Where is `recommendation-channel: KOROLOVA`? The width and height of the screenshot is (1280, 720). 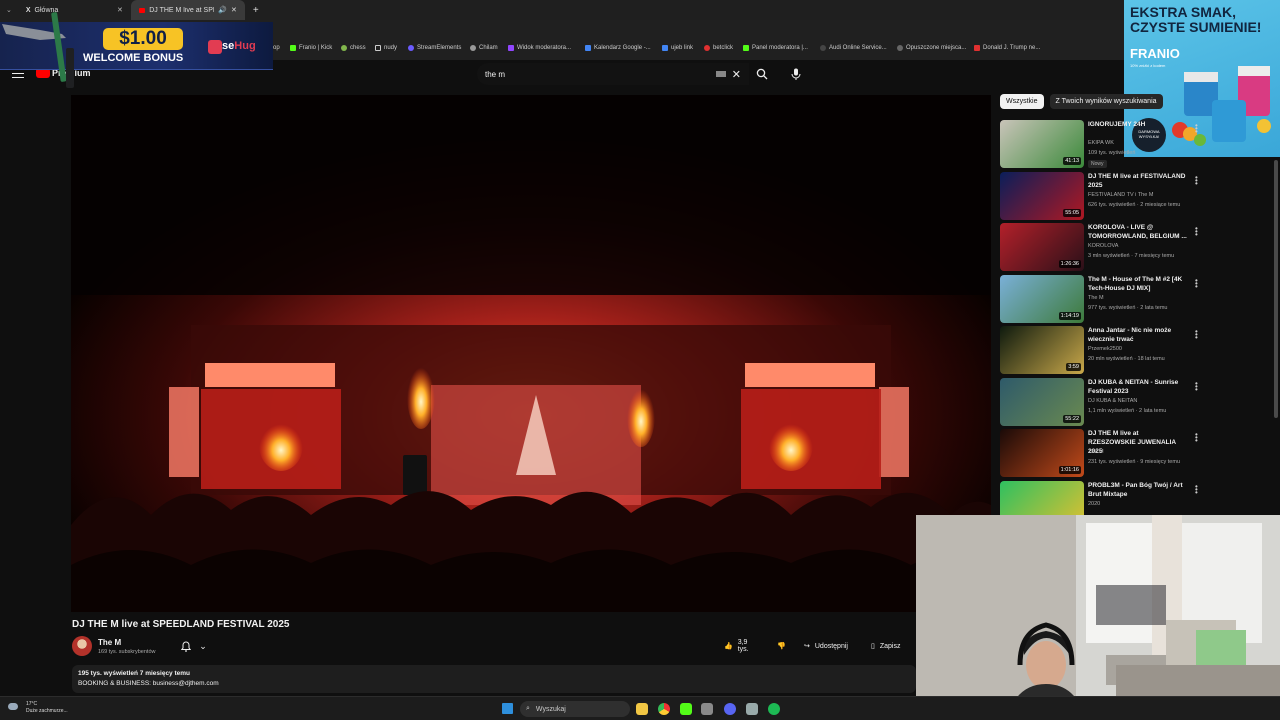 recommendation-channel: KOROLOVA is located at coordinates (1103, 246).